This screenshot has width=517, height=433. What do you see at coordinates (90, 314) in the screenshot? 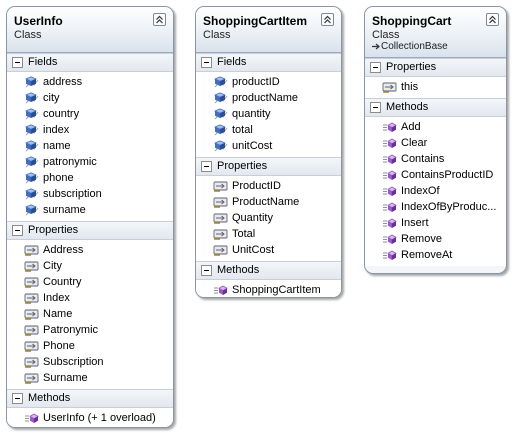
I see `property-item: Name` at bounding box center [90, 314].